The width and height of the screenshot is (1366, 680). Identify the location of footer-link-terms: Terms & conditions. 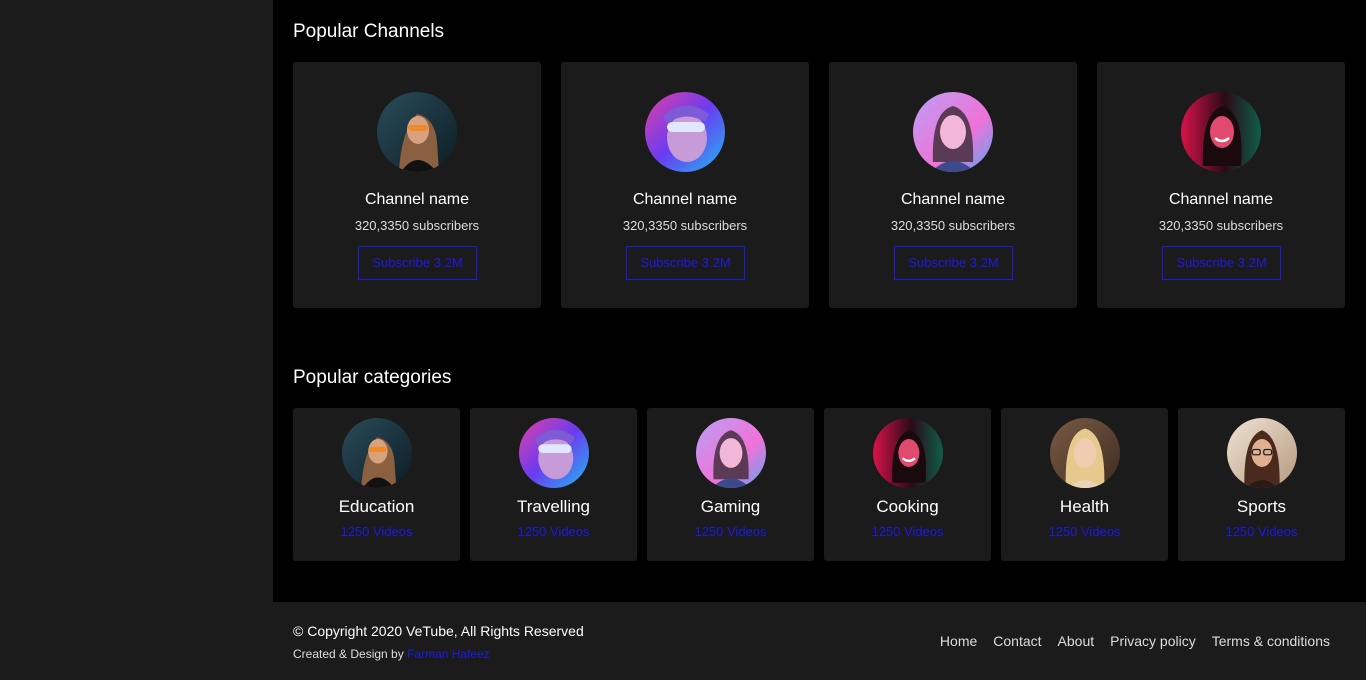
(1271, 641).